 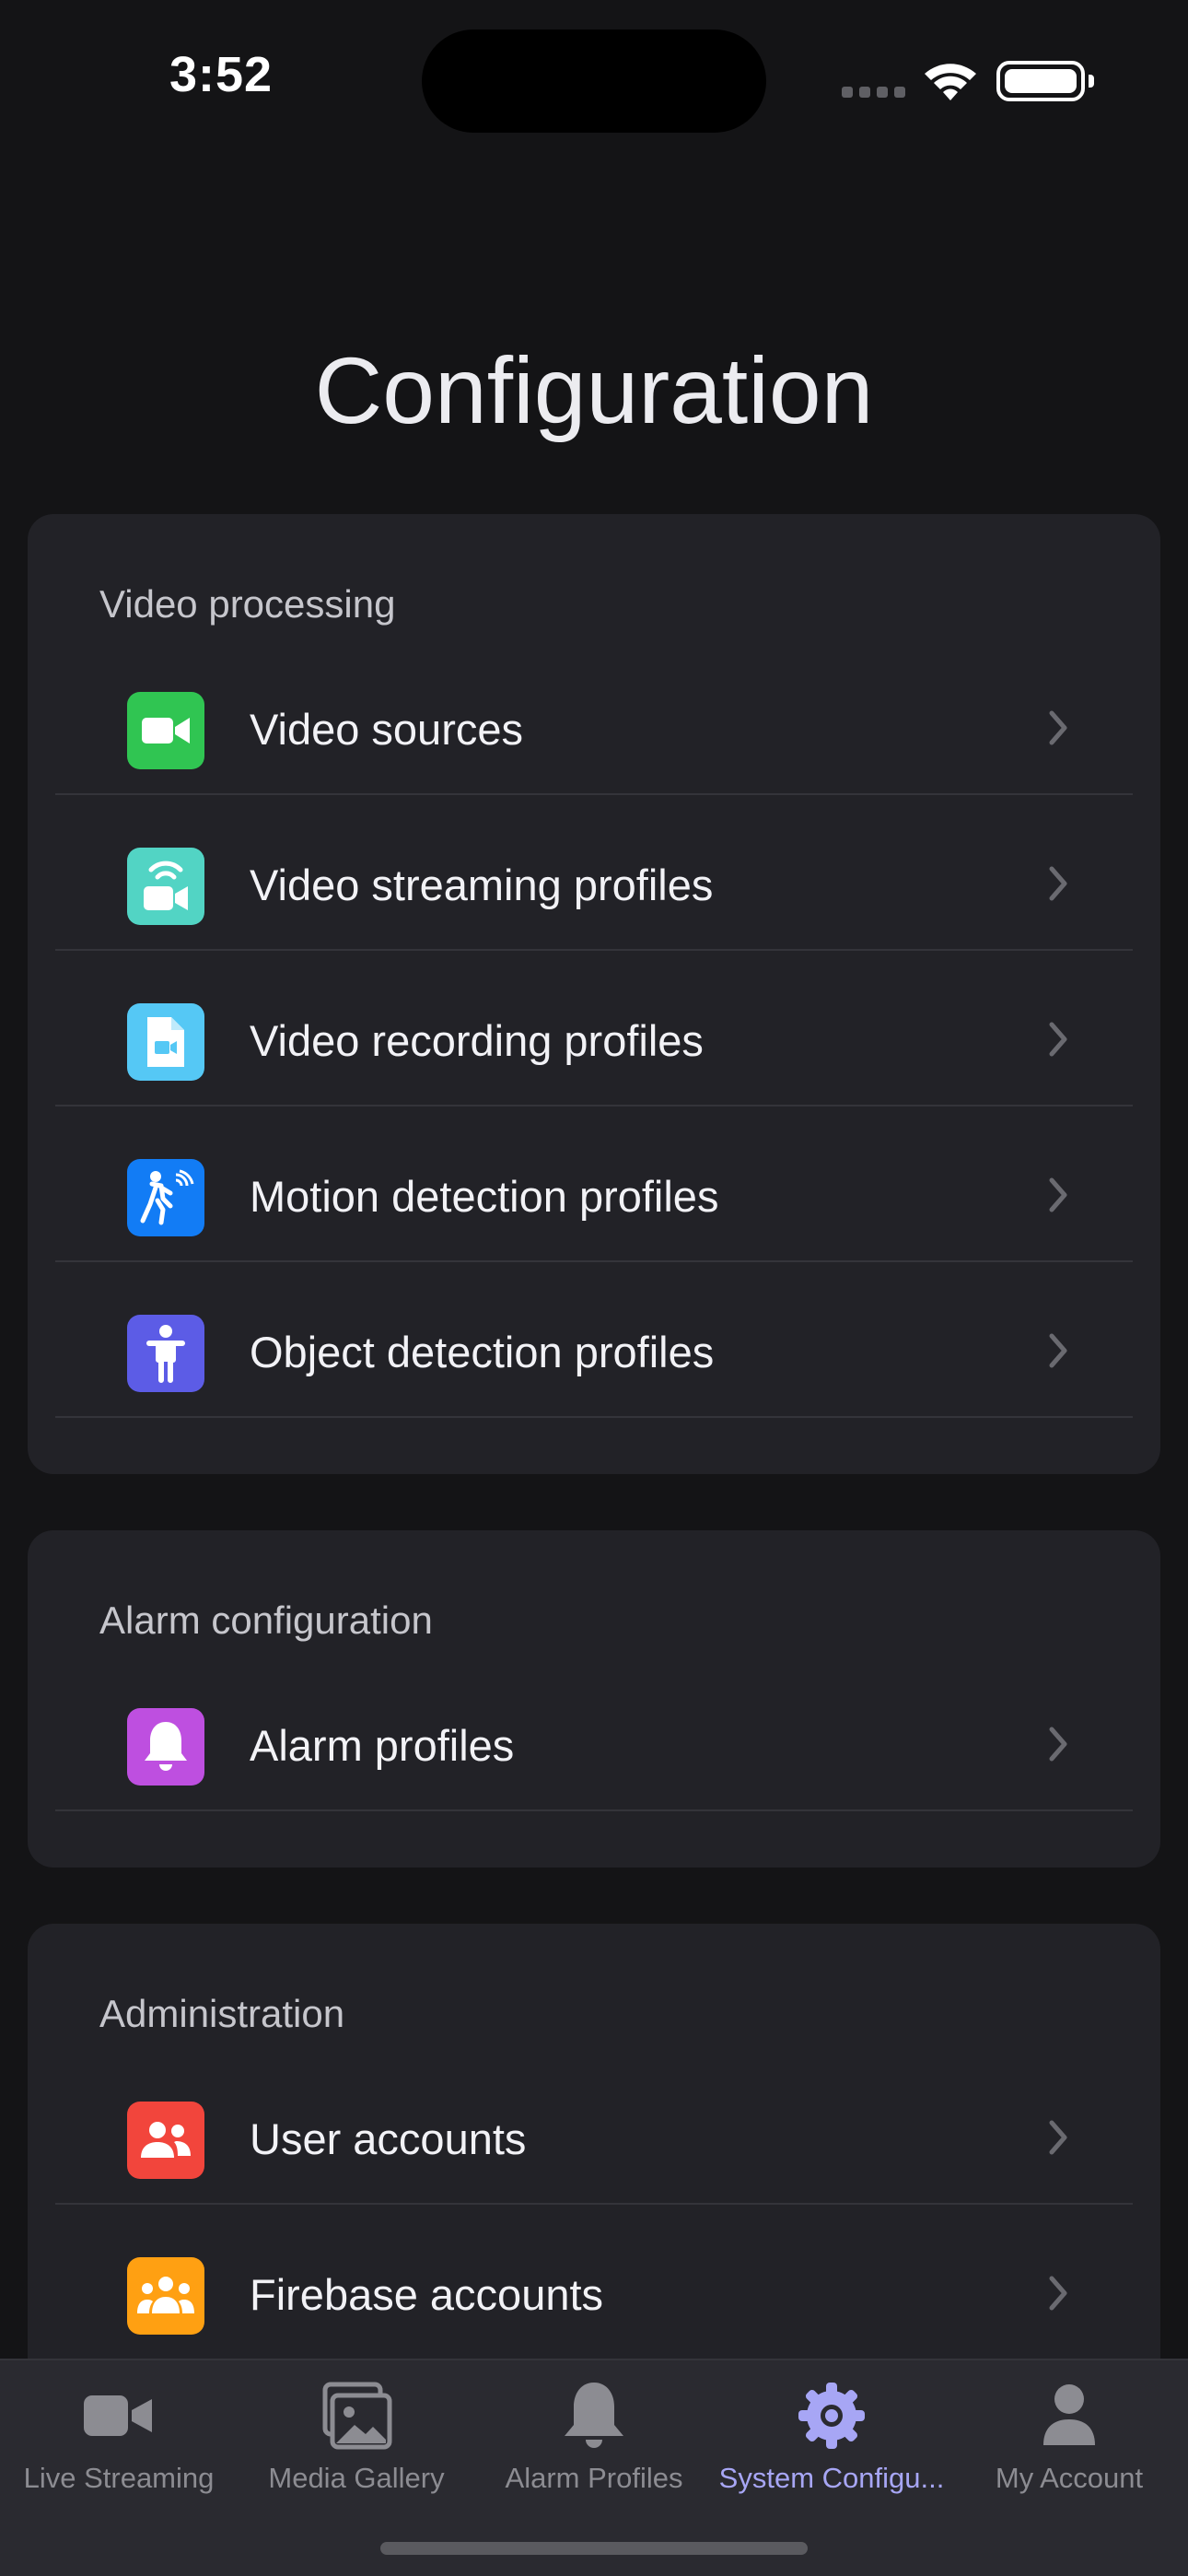 I want to click on group-icon, so click(x=165, y=2296).